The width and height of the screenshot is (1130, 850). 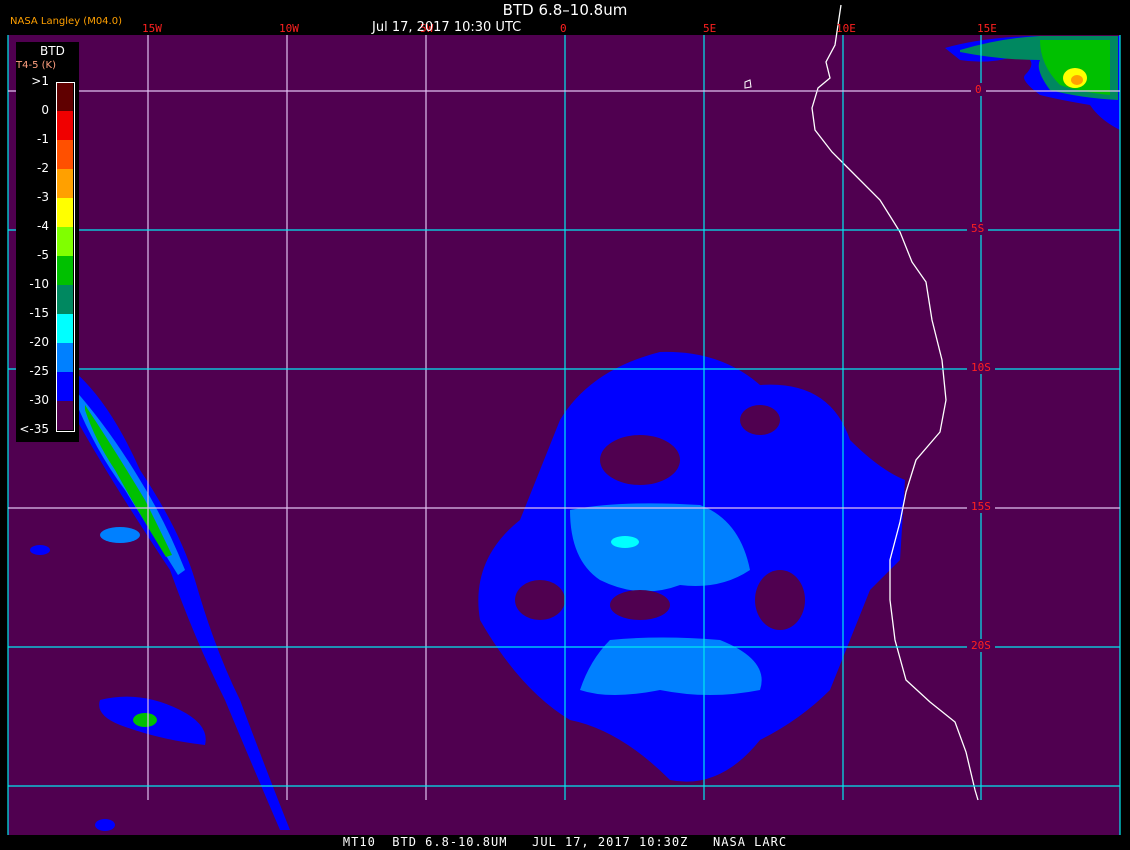 What do you see at coordinates (981, 645) in the screenshot?
I see `lat-label-20s: 20S` at bounding box center [981, 645].